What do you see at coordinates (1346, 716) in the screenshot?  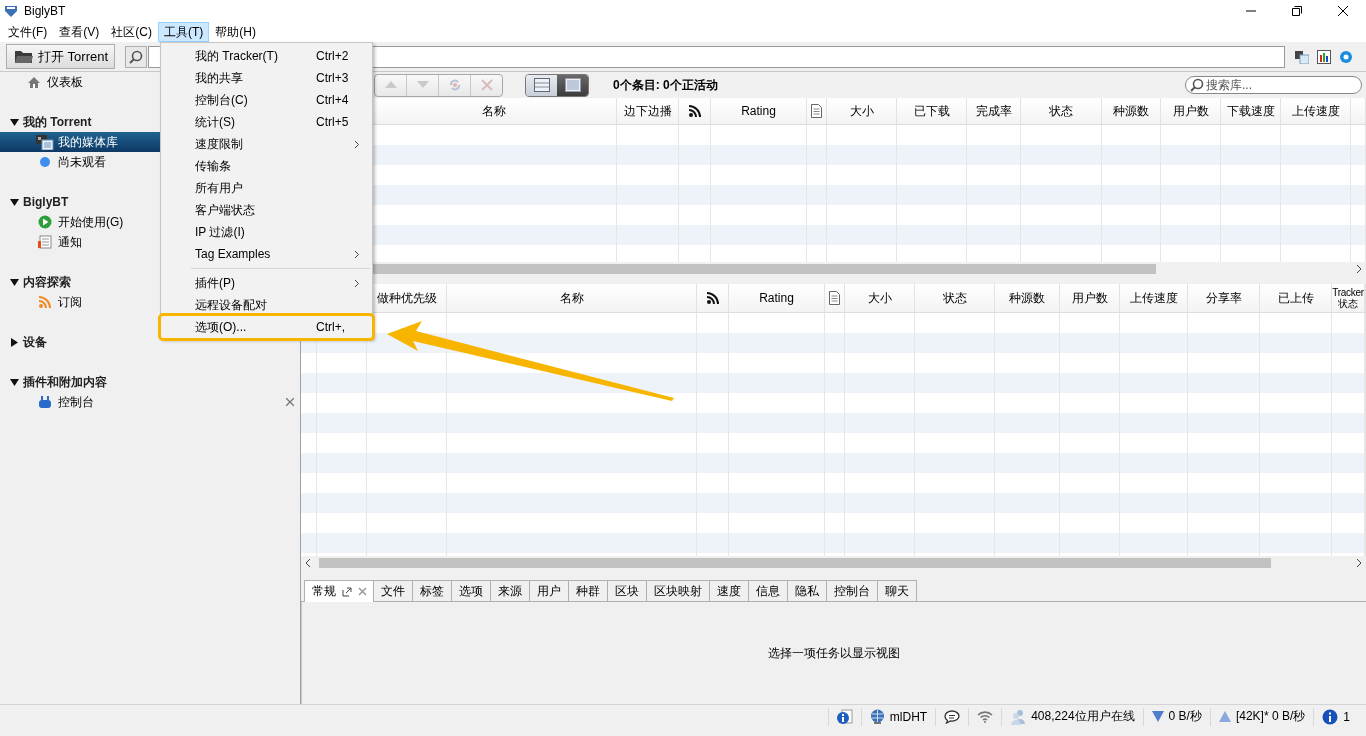 I see `notification-count: 1` at bounding box center [1346, 716].